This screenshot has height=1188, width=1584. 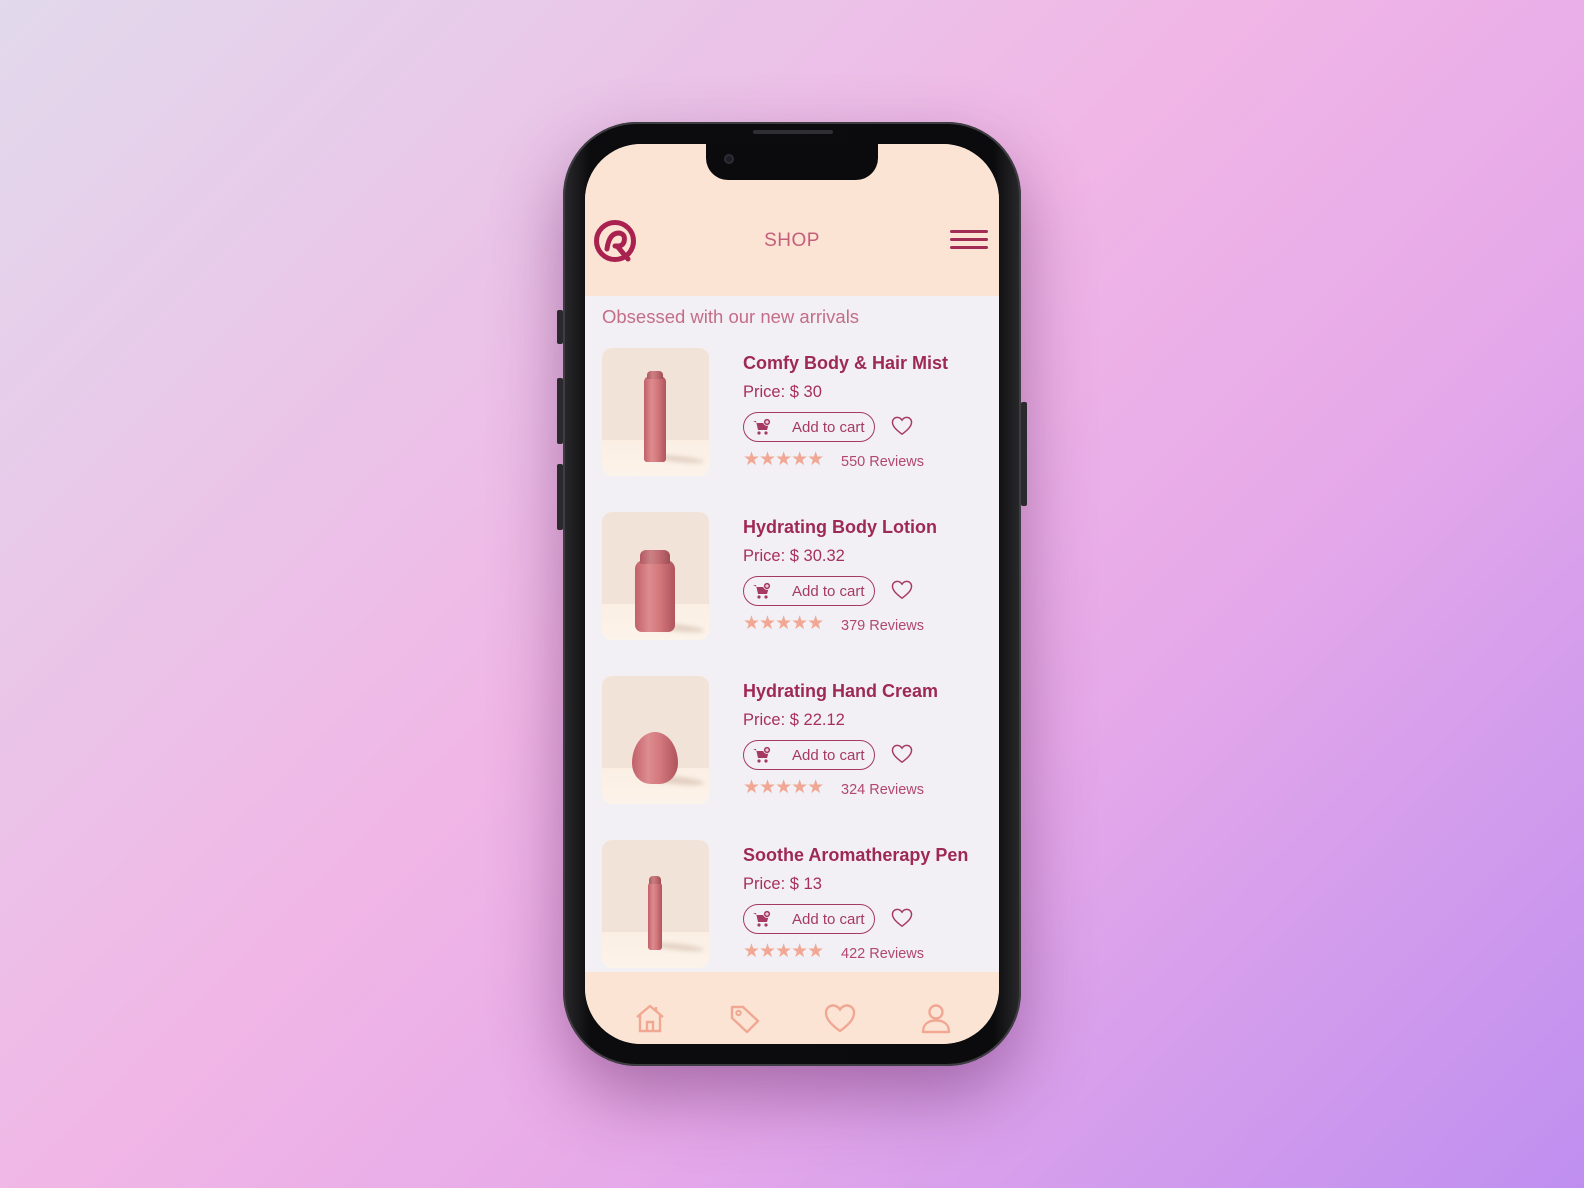 I want to click on product-name: Soothe Aromatherapy Pen, so click(x=855, y=855).